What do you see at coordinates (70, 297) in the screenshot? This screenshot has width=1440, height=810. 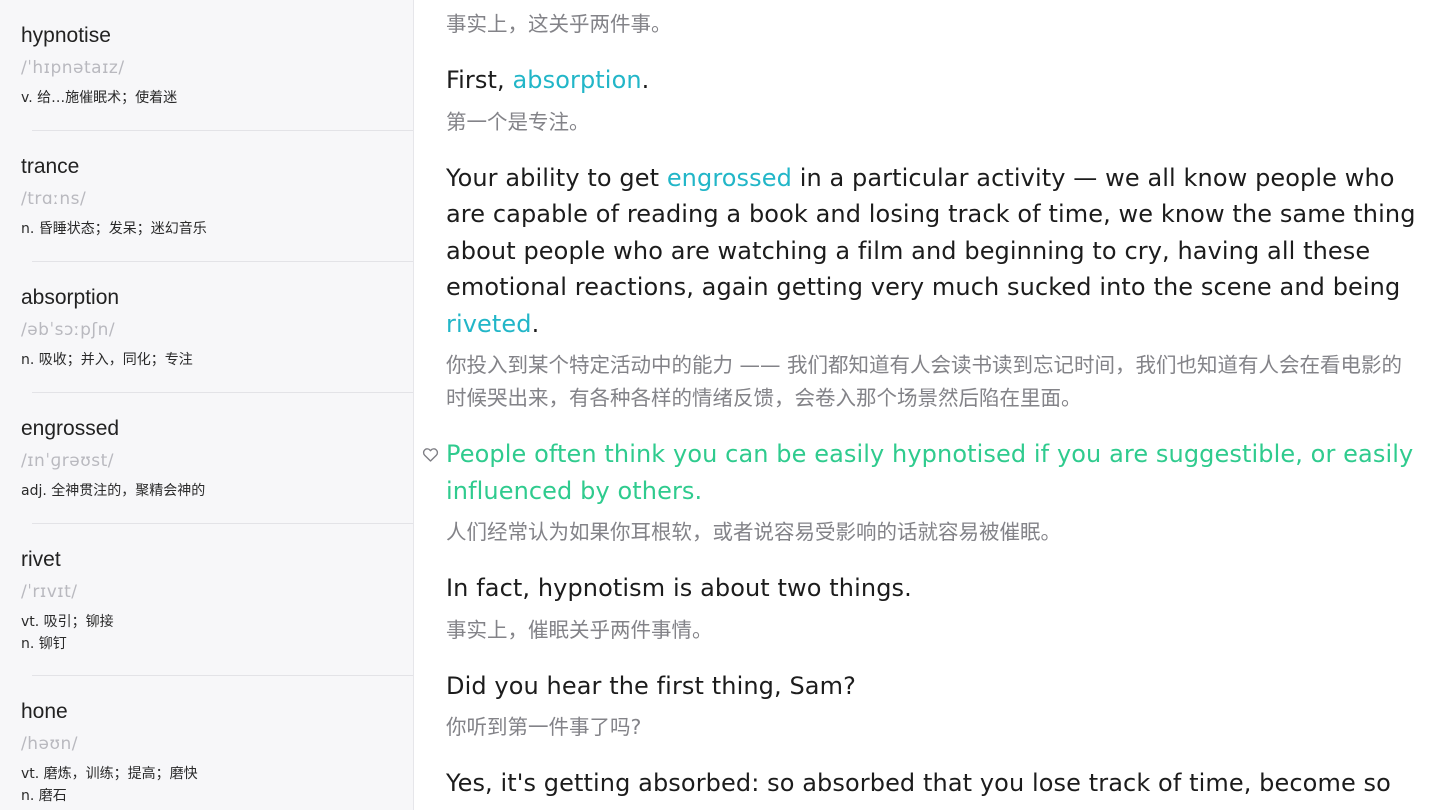 I see `vocab-word: absorption` at bounding box center [70, 297].